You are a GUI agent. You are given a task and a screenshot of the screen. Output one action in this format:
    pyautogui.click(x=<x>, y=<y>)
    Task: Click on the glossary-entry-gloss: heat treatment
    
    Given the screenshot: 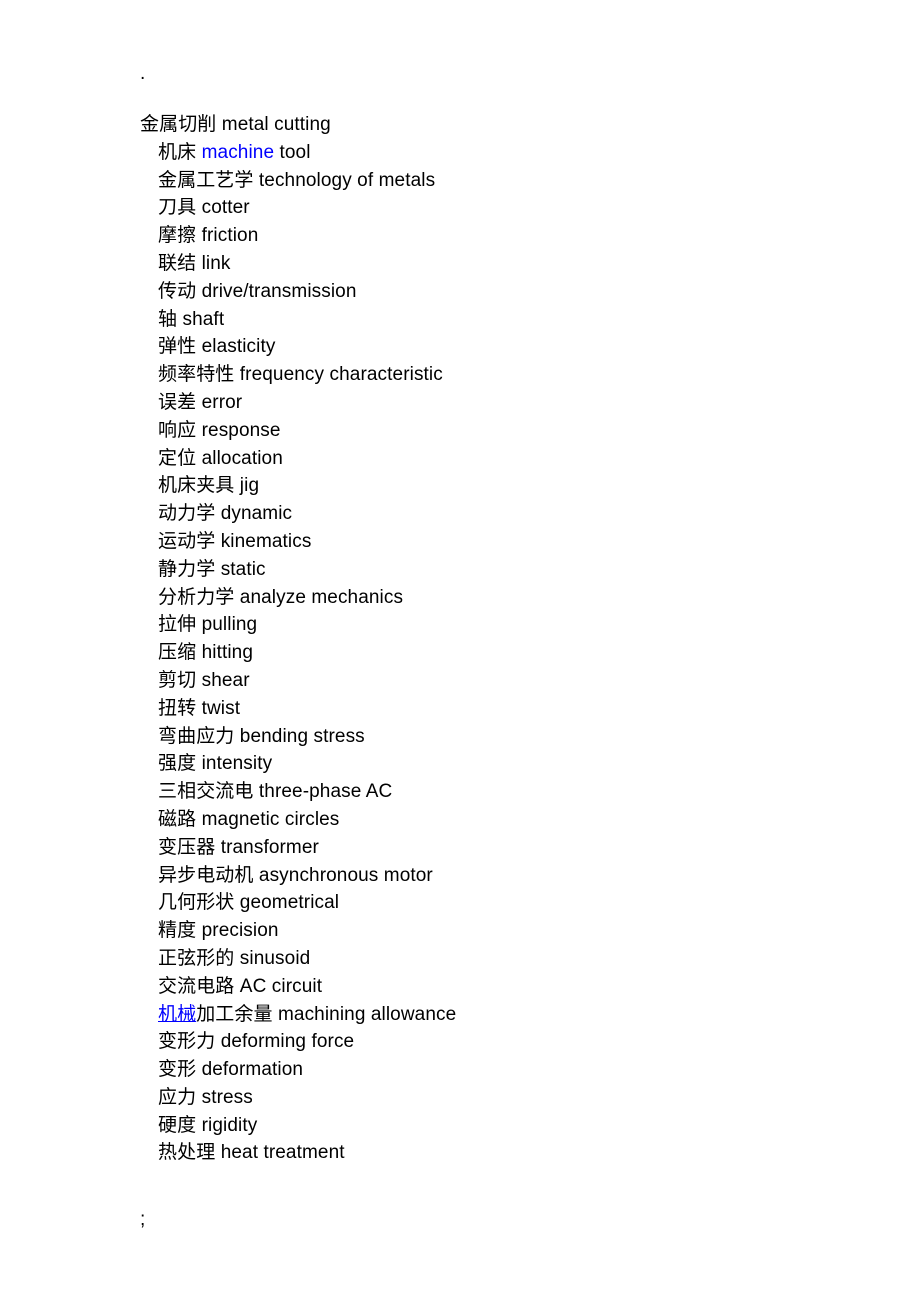 What is the action you would take?
    pyautogui.click(x=282, y=1153)
    